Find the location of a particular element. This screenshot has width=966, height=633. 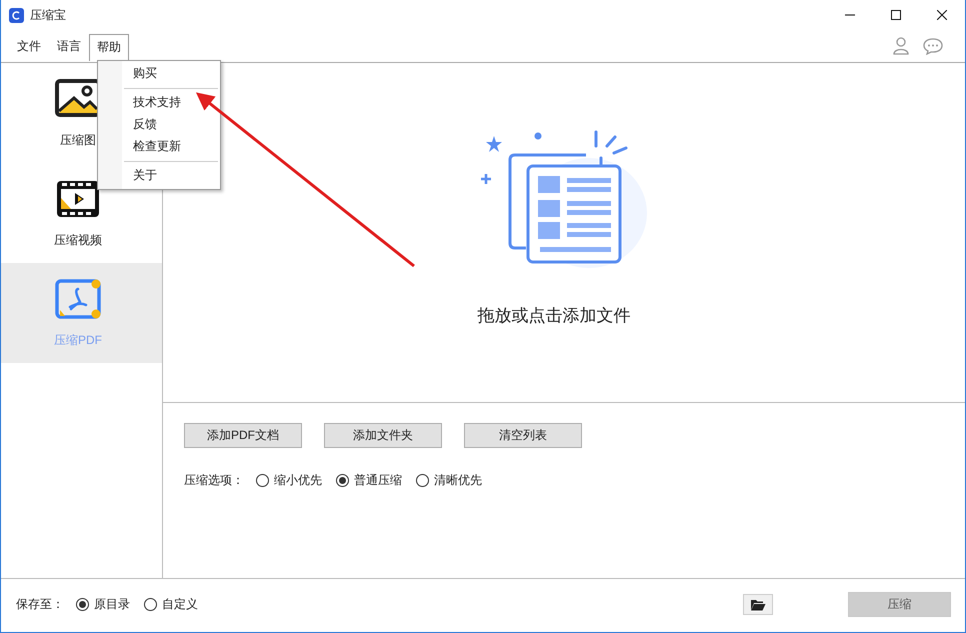

app-logo-icon is located at coordinates (16, 15).